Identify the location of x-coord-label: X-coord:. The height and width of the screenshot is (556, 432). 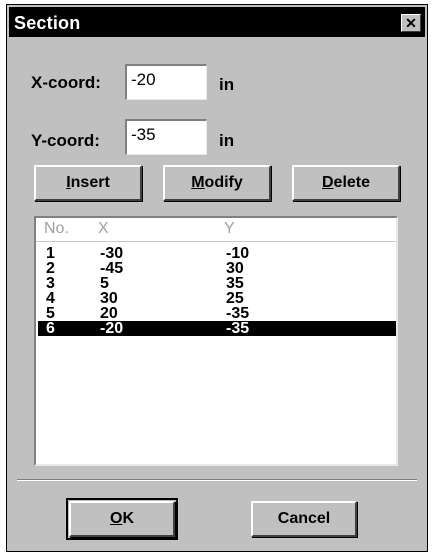
(66, 82).